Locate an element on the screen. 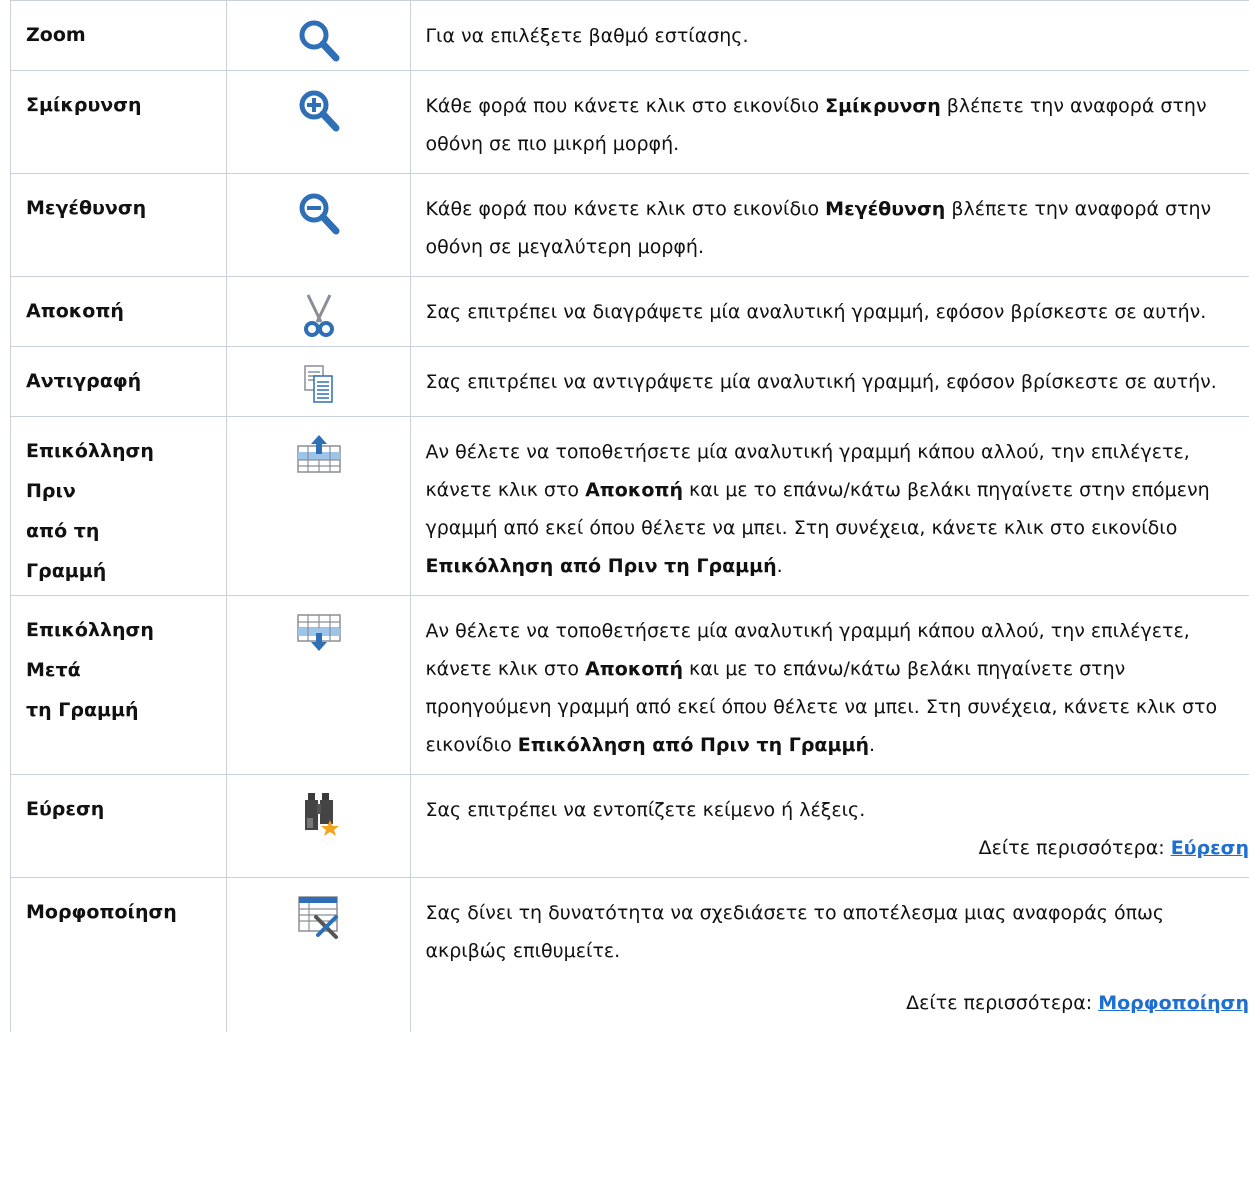  paste-before-icon is located at coordinates (319, 457).